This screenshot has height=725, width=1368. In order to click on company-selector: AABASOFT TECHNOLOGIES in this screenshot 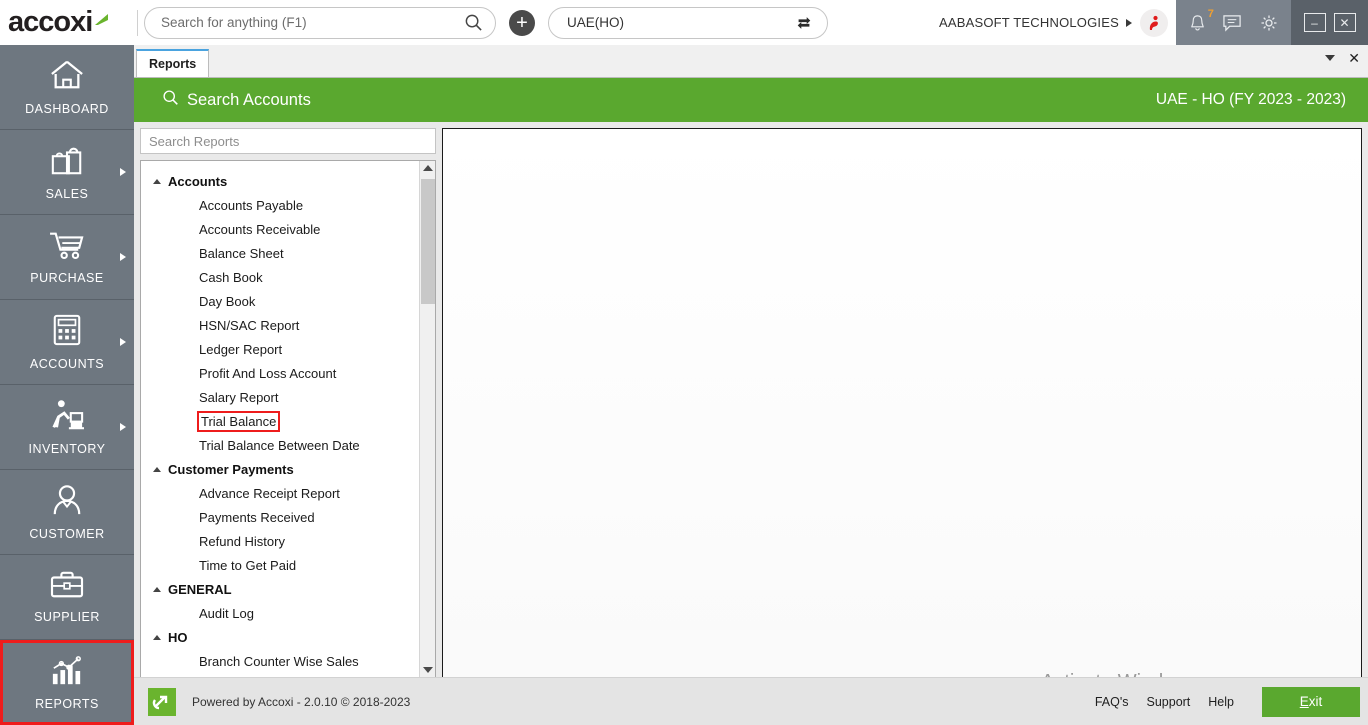, I will do `click(1057, 22)`.